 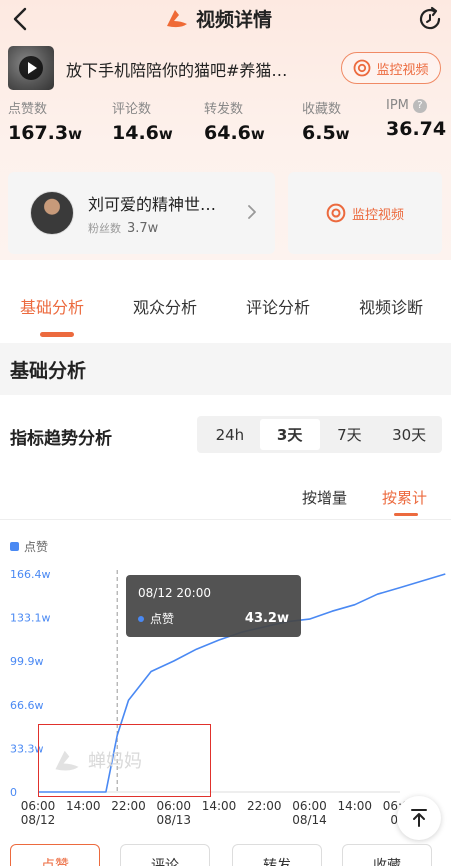 I want to click on top-bar: 视频详情, so click(x=225, y=20).